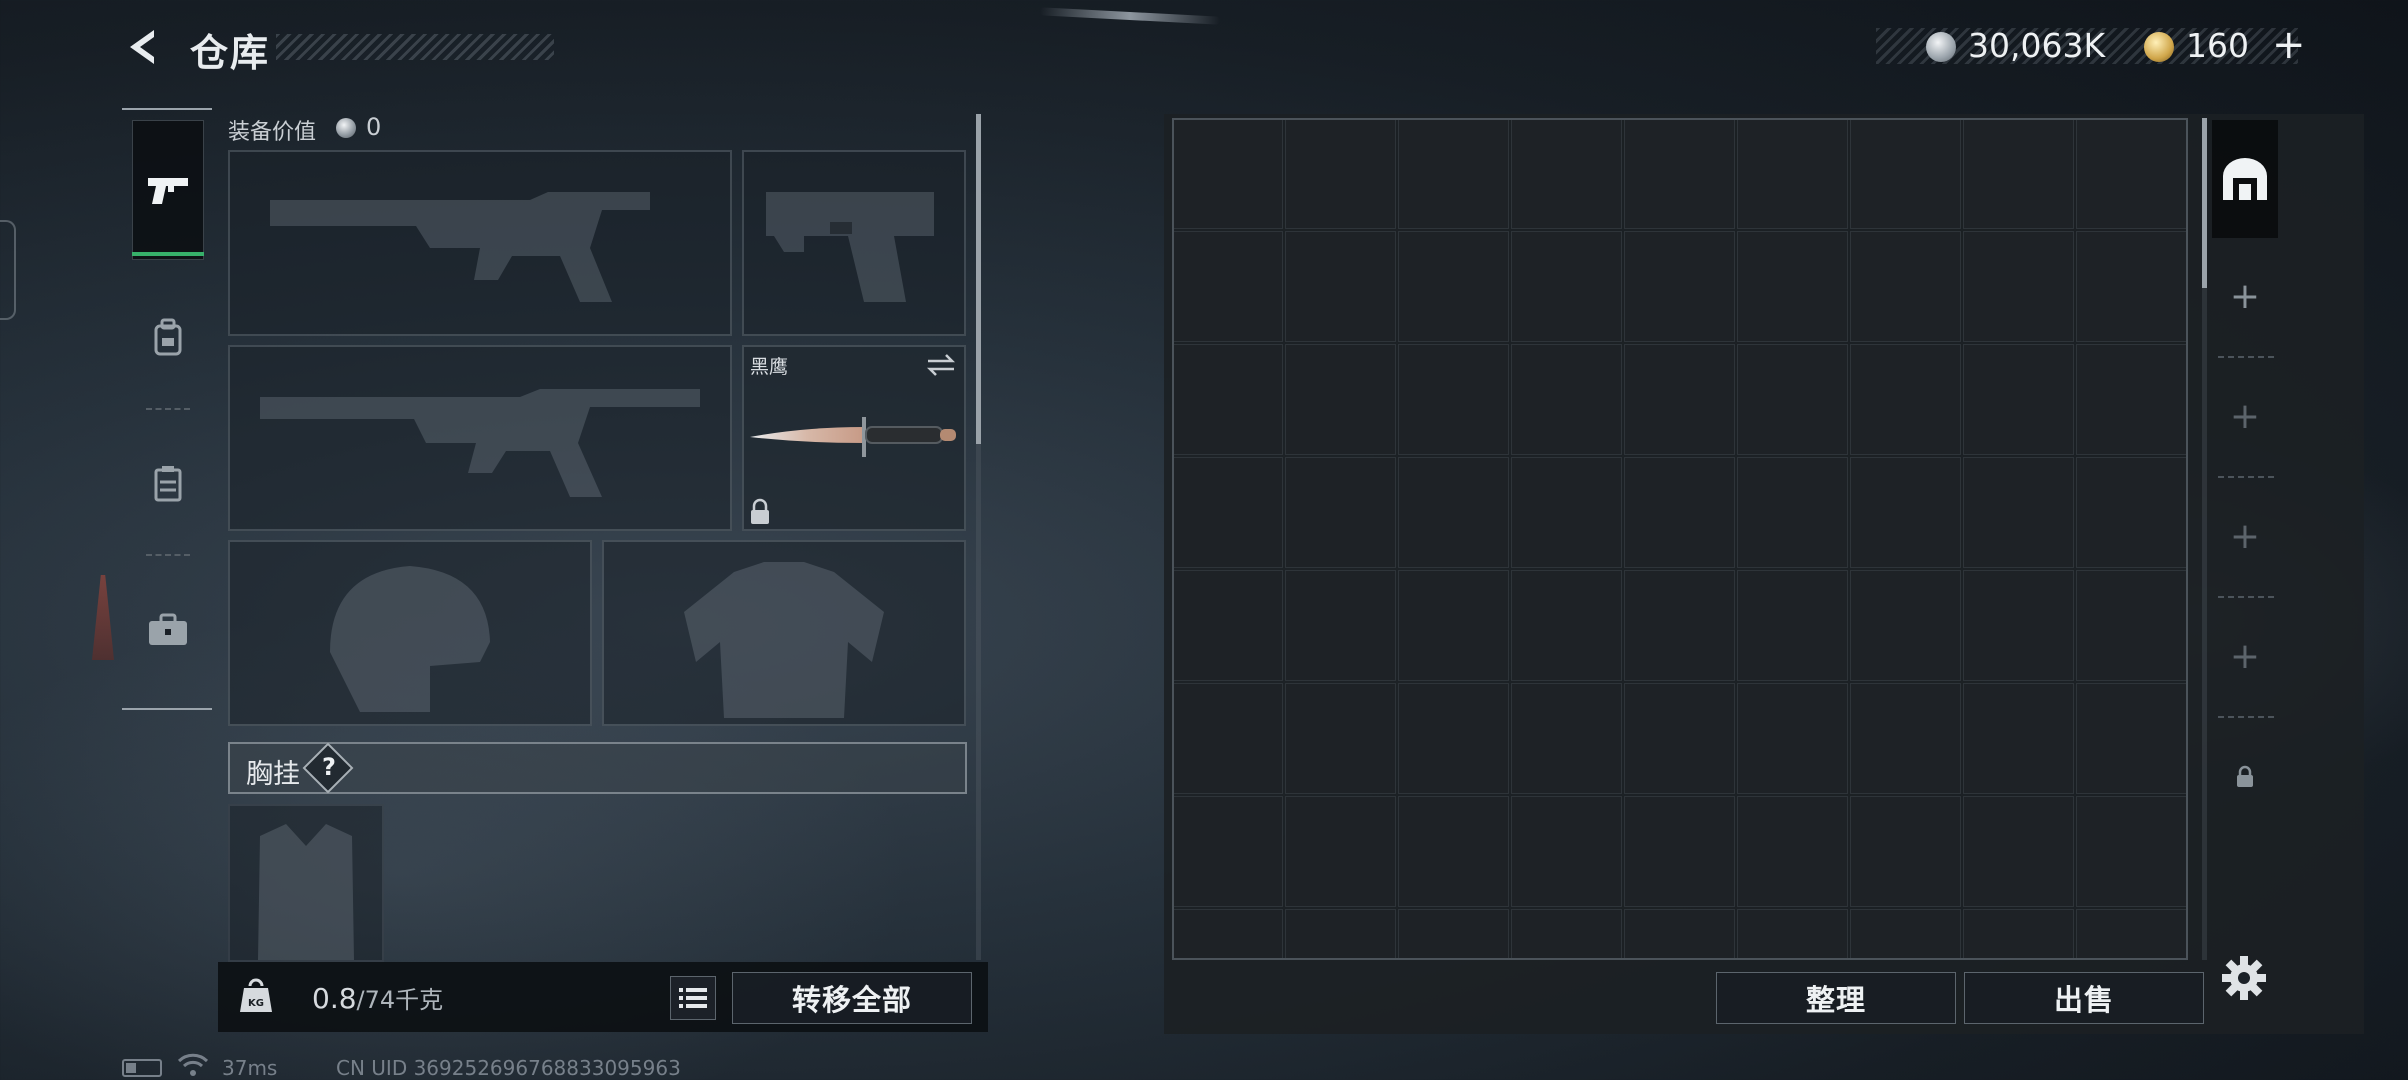 The width and height of the screenshot is (2408, 1080). I want to click on storage-tab-add-4: +, so click(2245, 657).